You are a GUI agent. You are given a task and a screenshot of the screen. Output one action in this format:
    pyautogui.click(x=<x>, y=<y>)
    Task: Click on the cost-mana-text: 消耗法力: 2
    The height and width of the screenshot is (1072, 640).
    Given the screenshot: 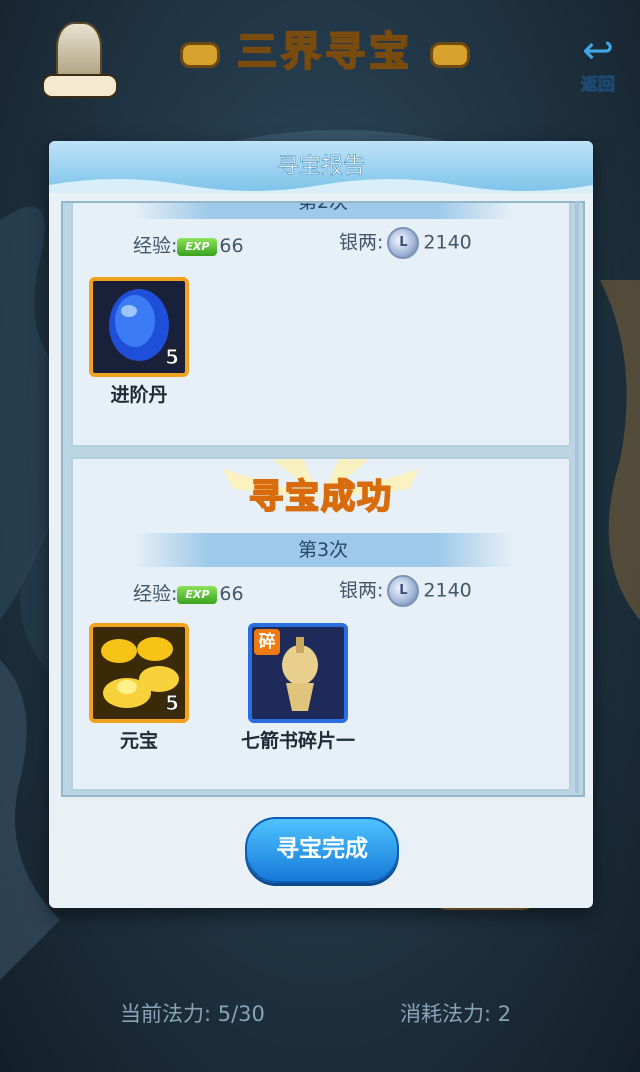 What is the action you would take?
    pyautogui.click(x=456, y=1014)
    